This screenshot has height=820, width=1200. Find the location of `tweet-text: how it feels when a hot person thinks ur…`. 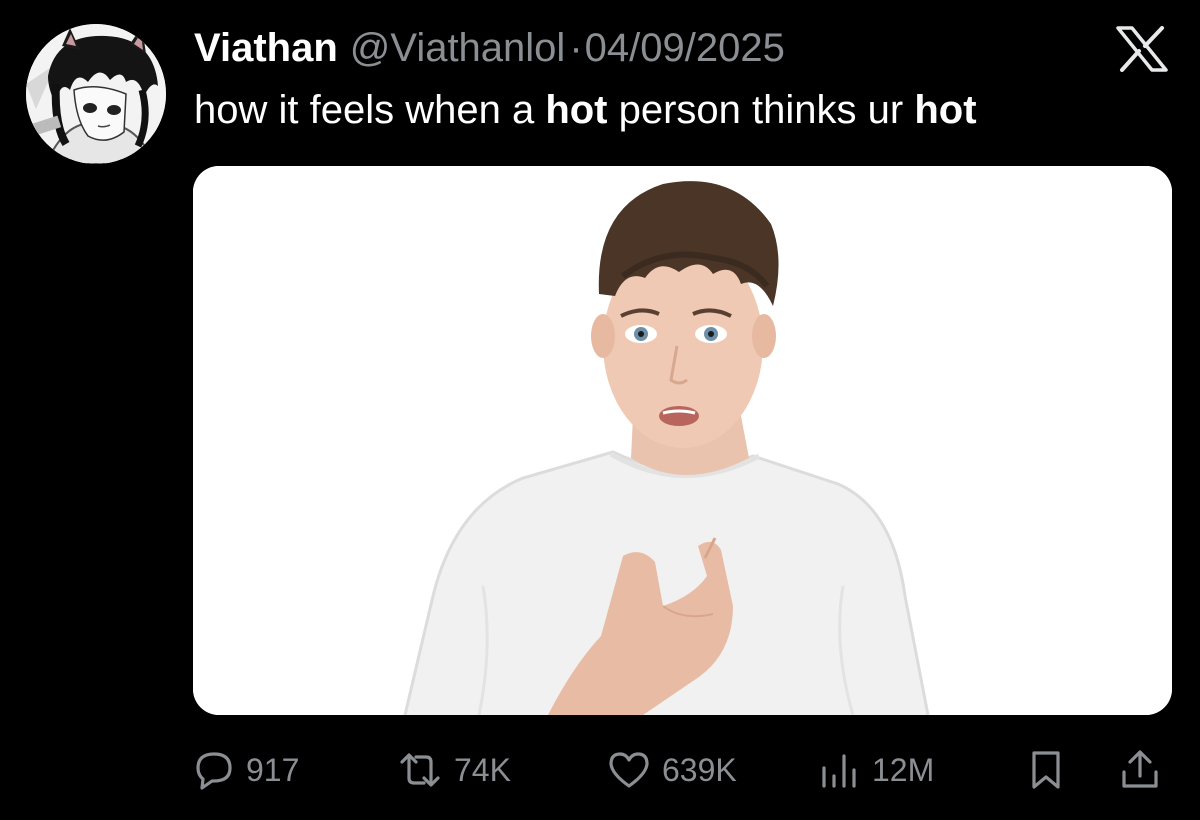

tweet-text: how it feels when a hot person thinks ur… is located at coordinates (585, 110).